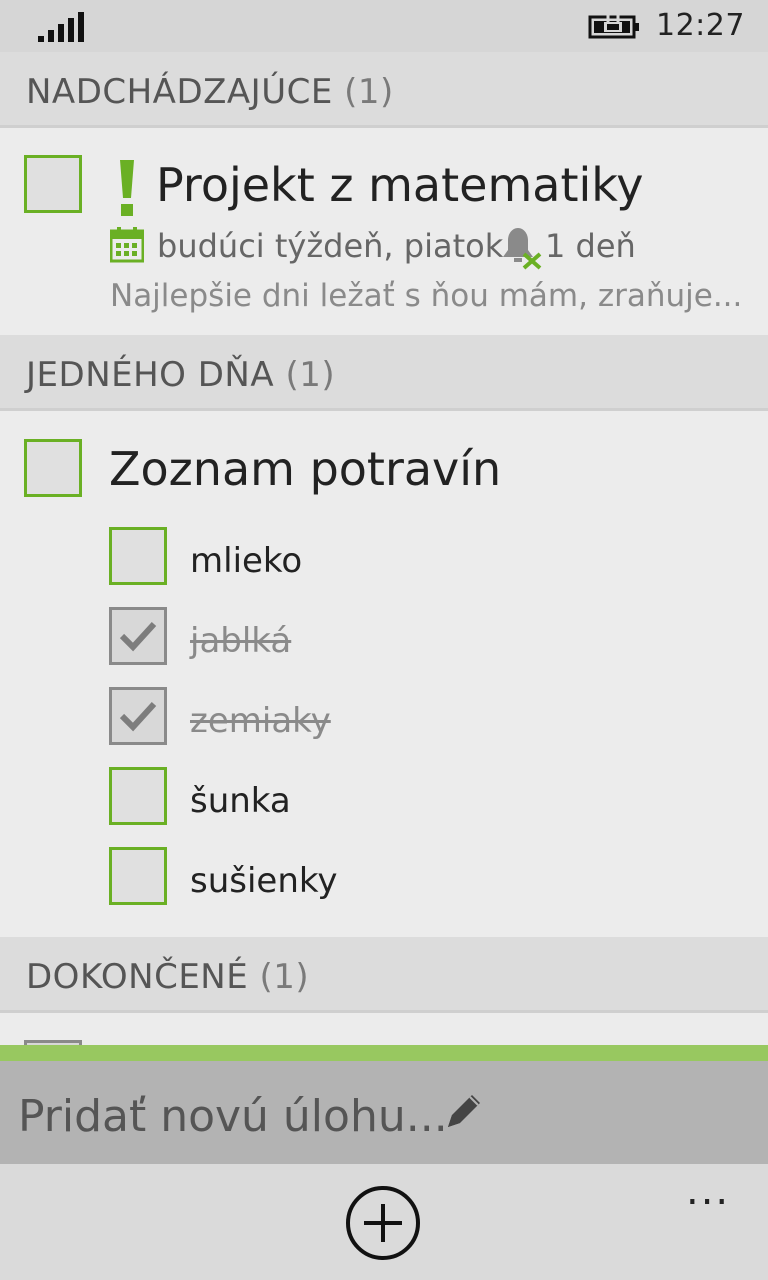 This screenshot has height=1280, width=768. What do you see at coordinates (61, 27) in the screenshot?
I see `signal-icon` at bounding box center [61, 27].